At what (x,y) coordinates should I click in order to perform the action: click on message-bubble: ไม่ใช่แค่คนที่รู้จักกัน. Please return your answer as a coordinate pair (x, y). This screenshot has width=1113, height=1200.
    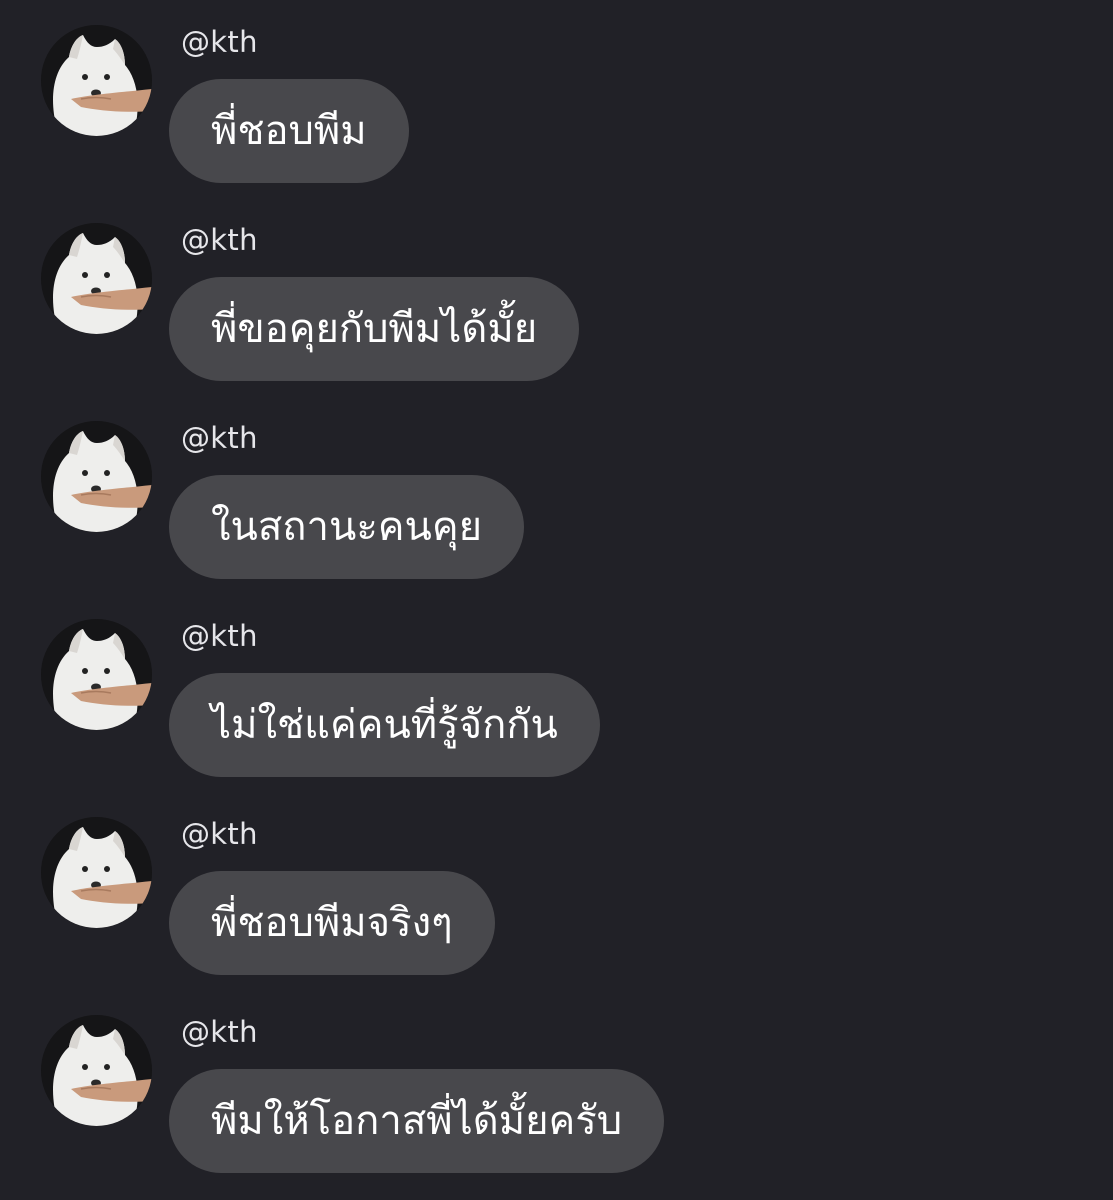
    Looking at the image, I should click on (384, 725).